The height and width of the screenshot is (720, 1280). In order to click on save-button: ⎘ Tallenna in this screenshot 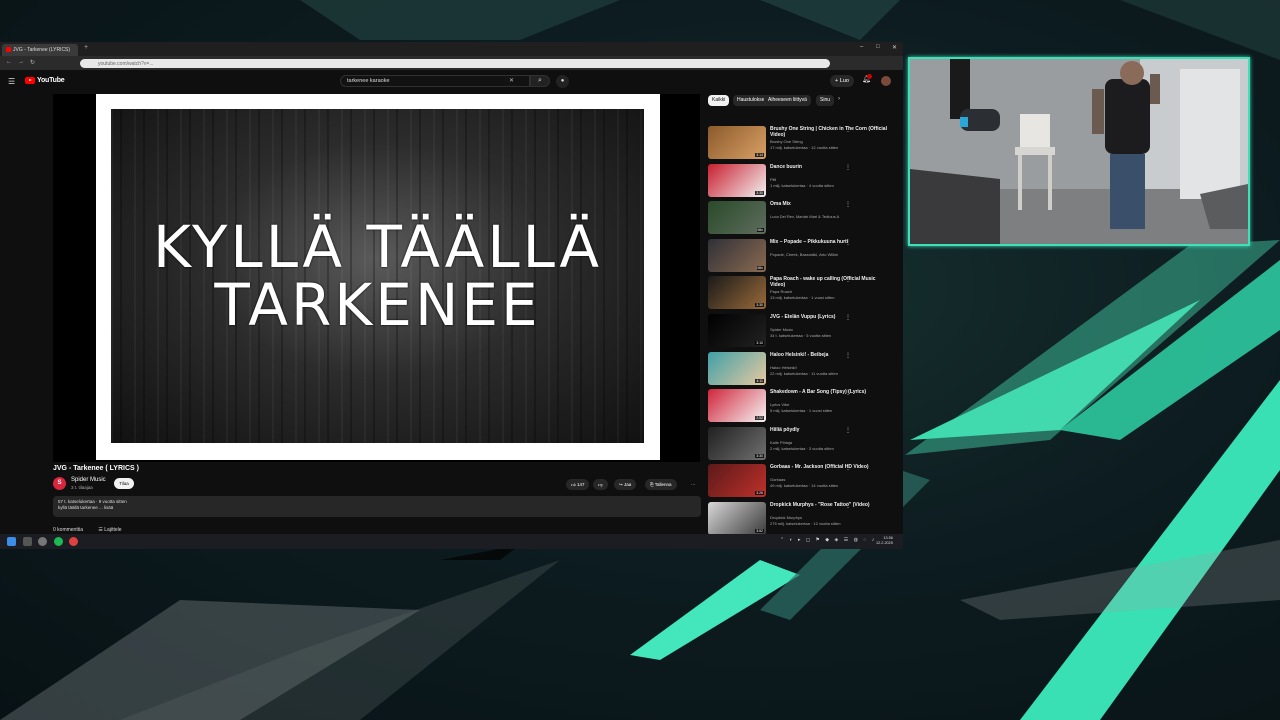, I will do `click(661, 484)`.